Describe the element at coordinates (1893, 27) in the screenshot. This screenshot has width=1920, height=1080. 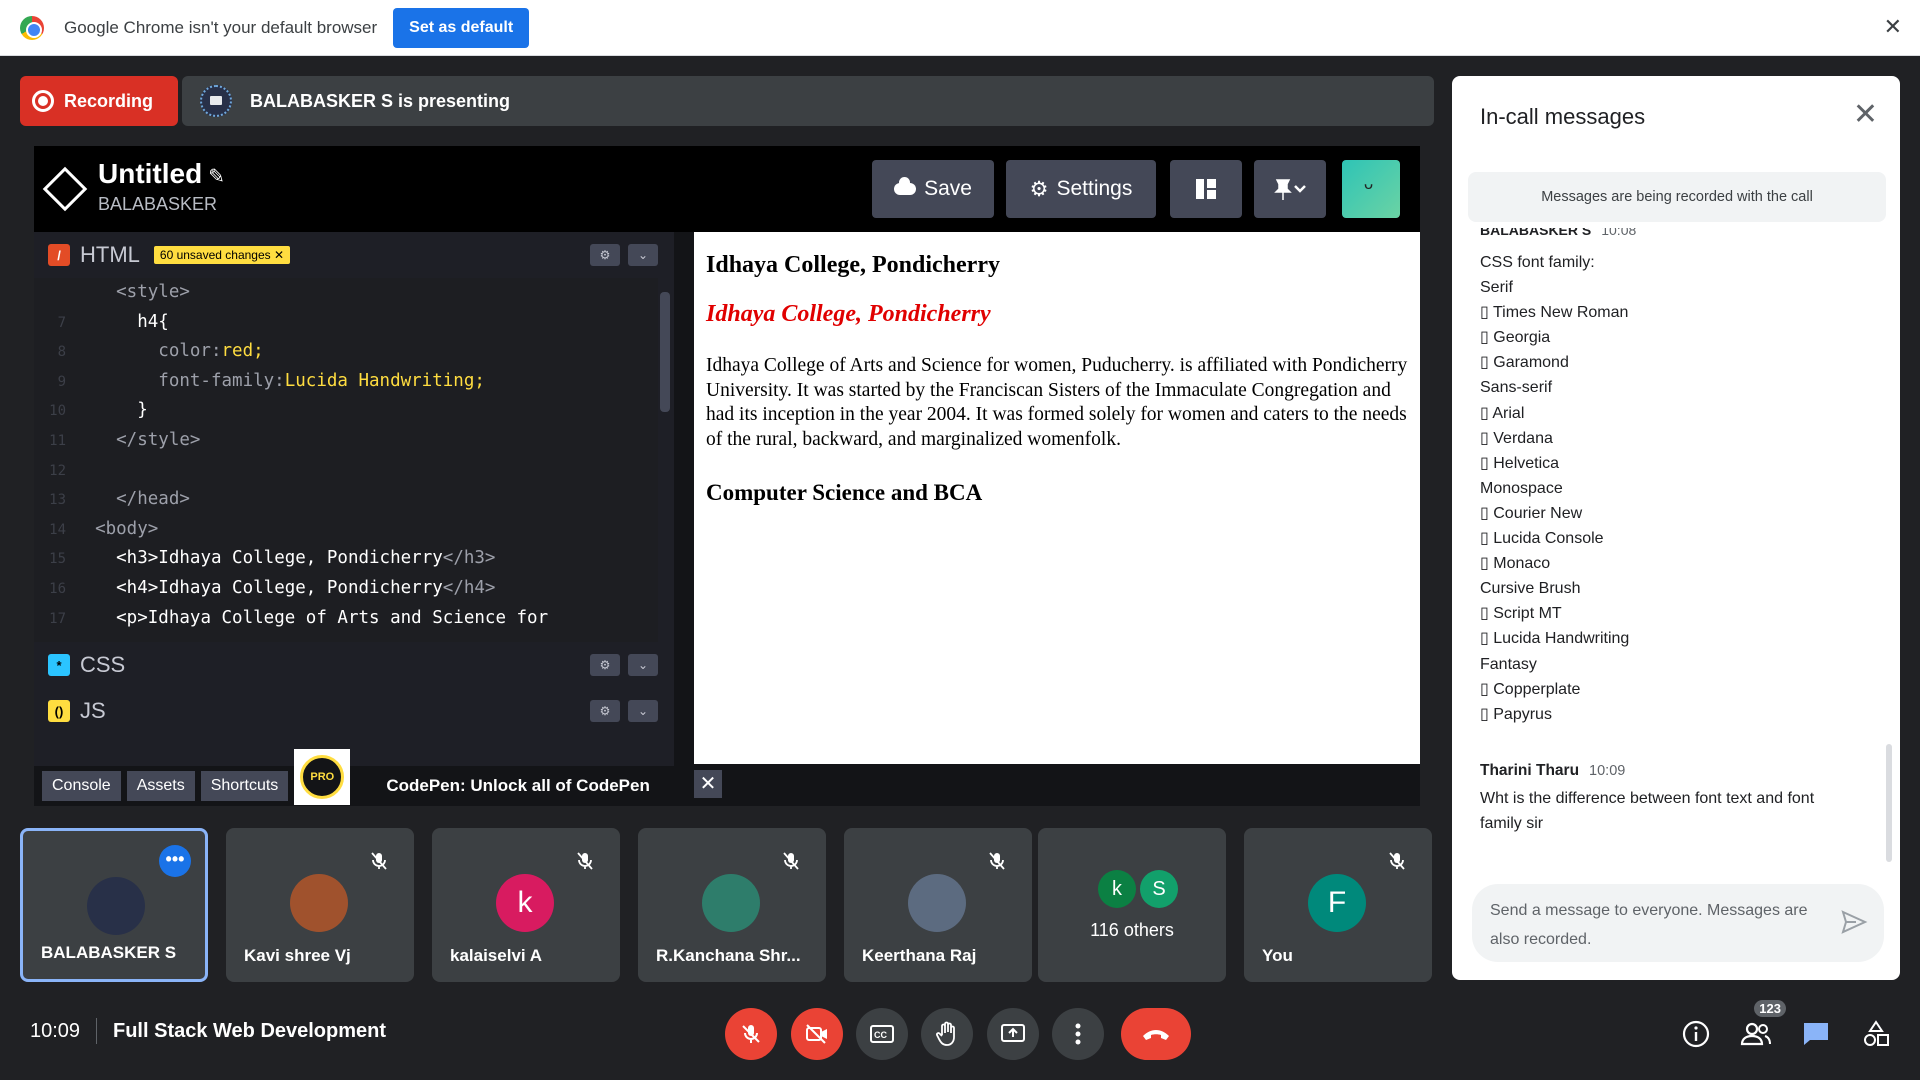
I see `infobar-close-icon: ✕` at that location.